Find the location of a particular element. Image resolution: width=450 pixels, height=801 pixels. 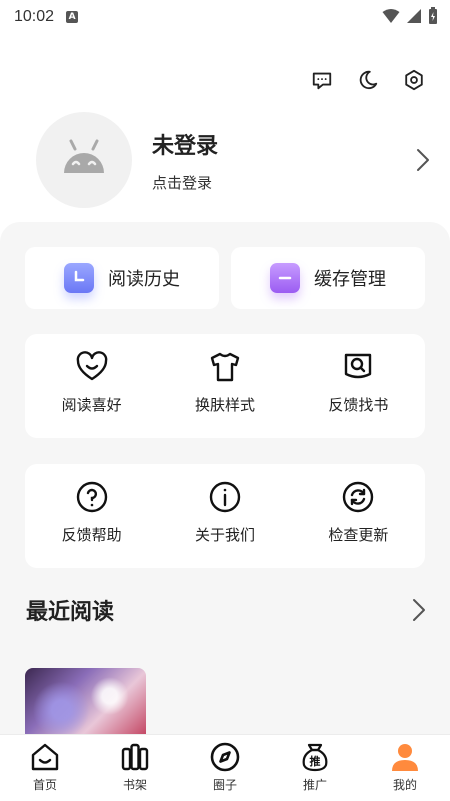

grid-item-label: 反馈帮助 is located at coordinates (91, 535).